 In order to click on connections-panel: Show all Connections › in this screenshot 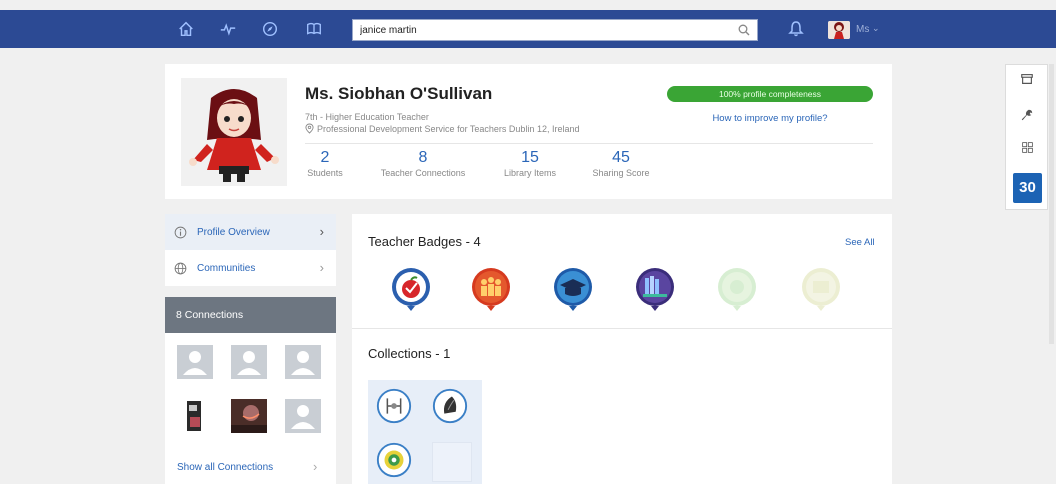, I will do `click(250, 408)`.